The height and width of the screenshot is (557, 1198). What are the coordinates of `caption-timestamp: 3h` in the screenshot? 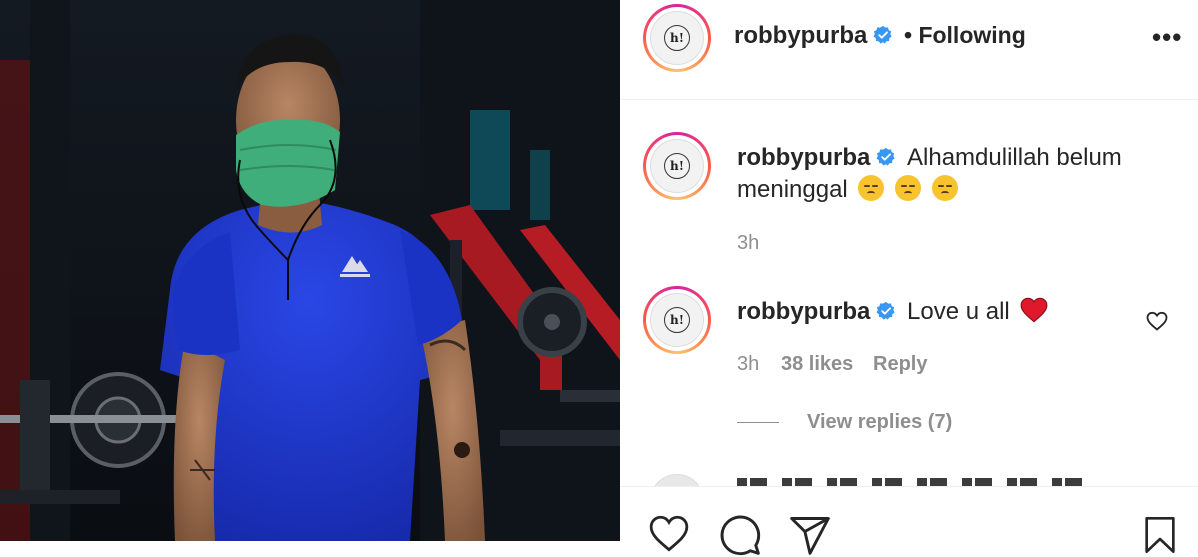 It's located at (748, 243).